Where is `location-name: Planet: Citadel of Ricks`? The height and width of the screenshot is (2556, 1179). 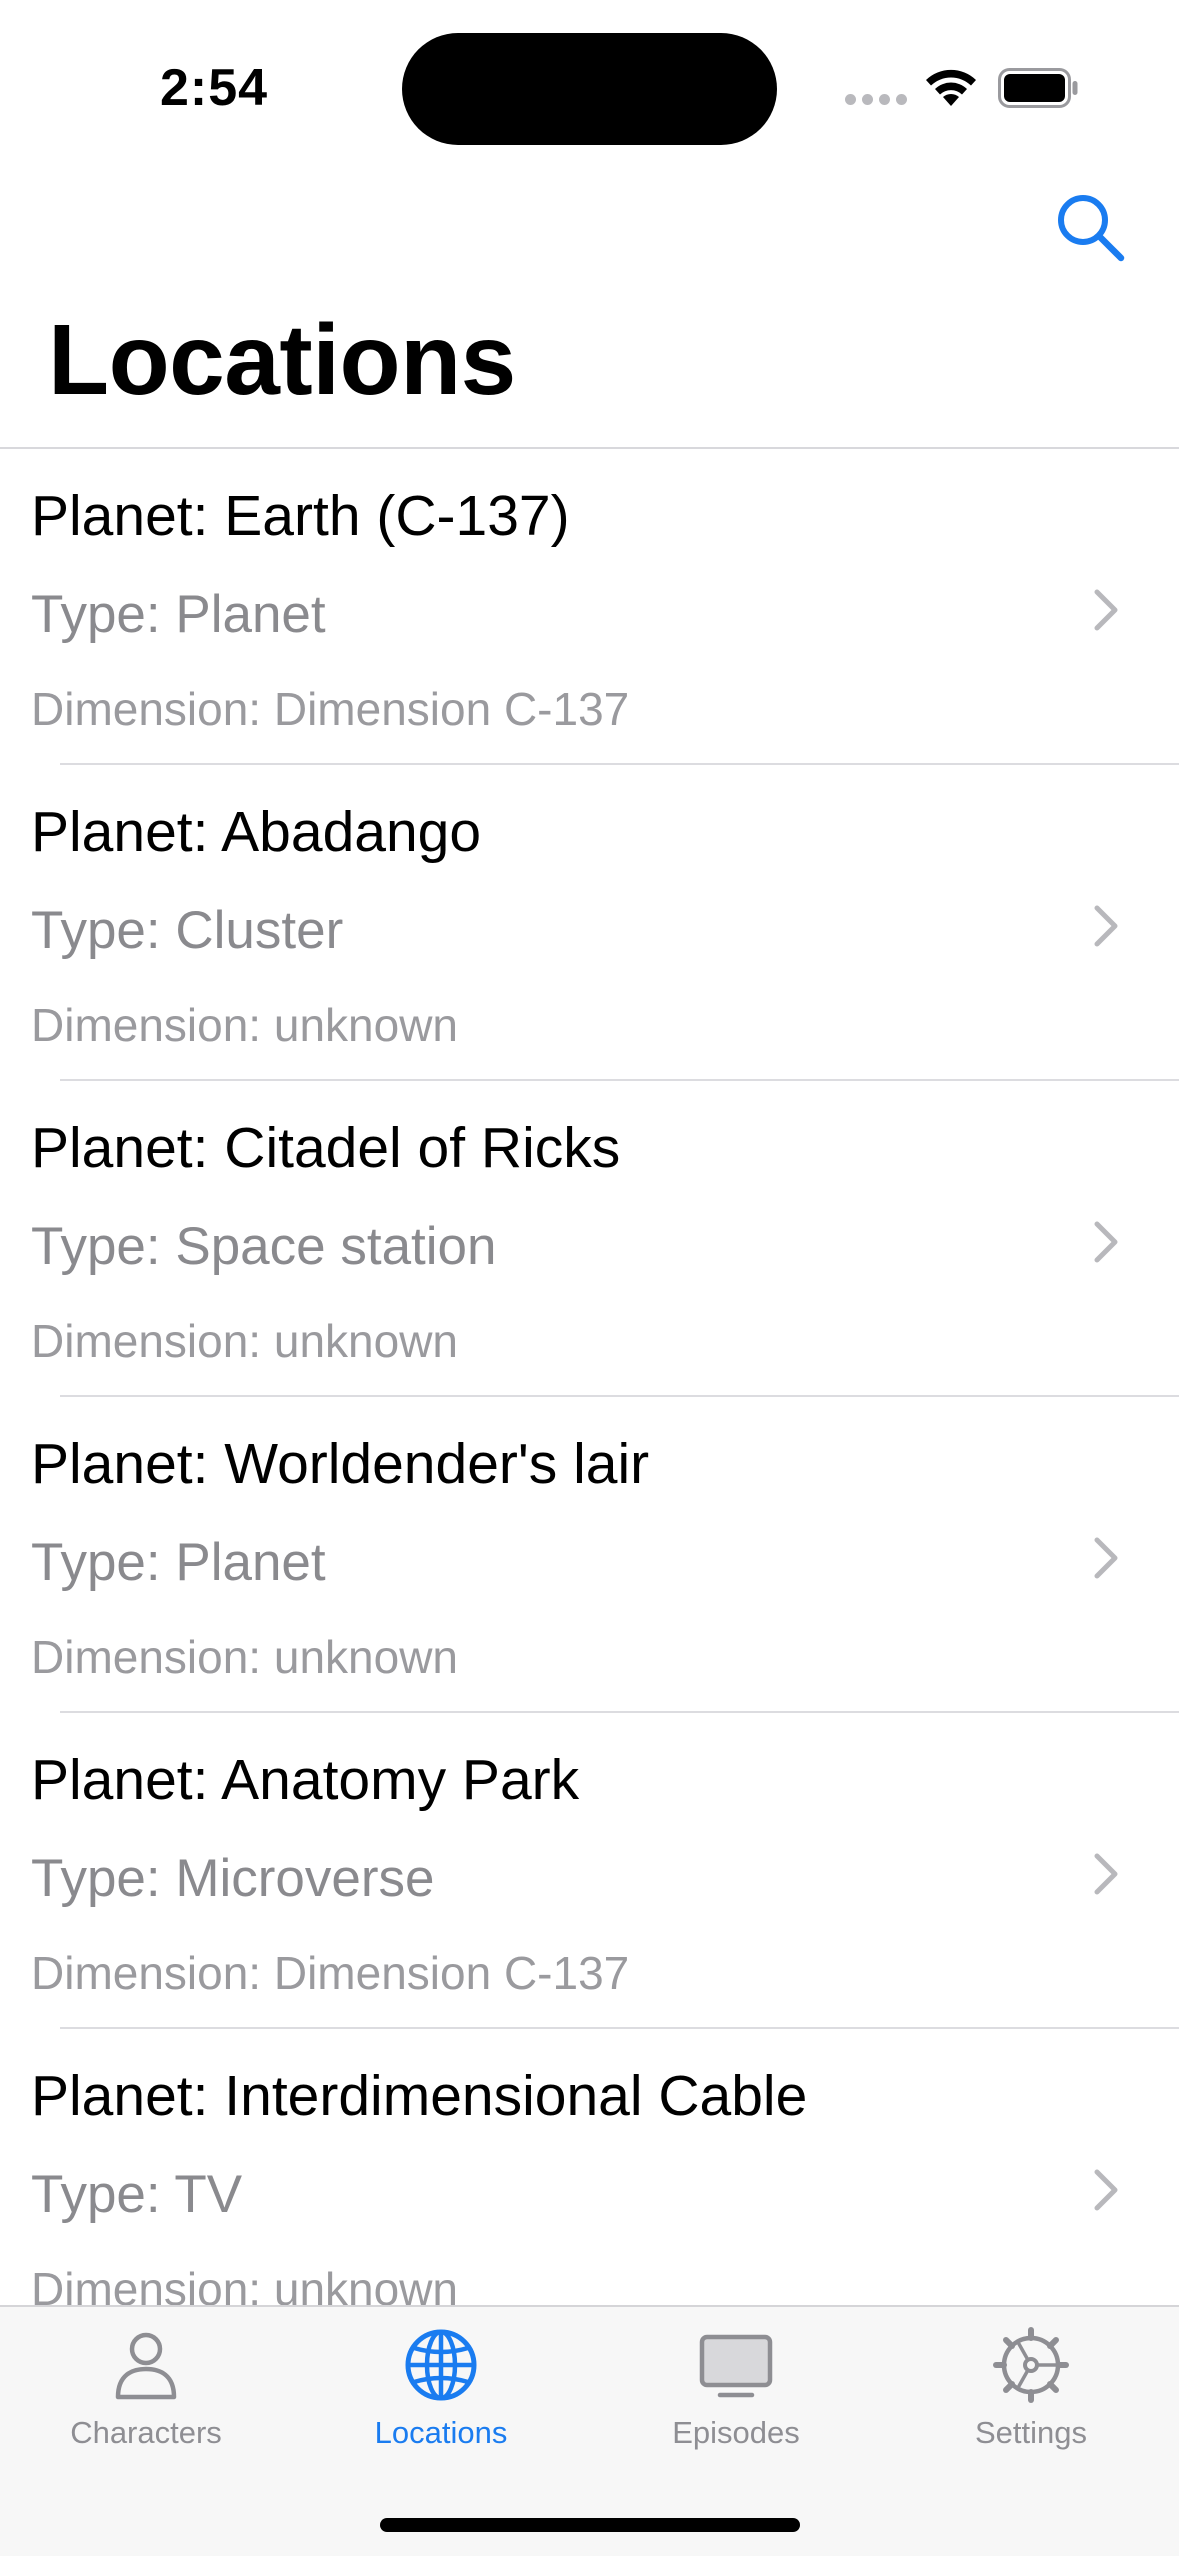 location-name: Planet: Citadel of Ricks is located at coordinates (326, 1148).